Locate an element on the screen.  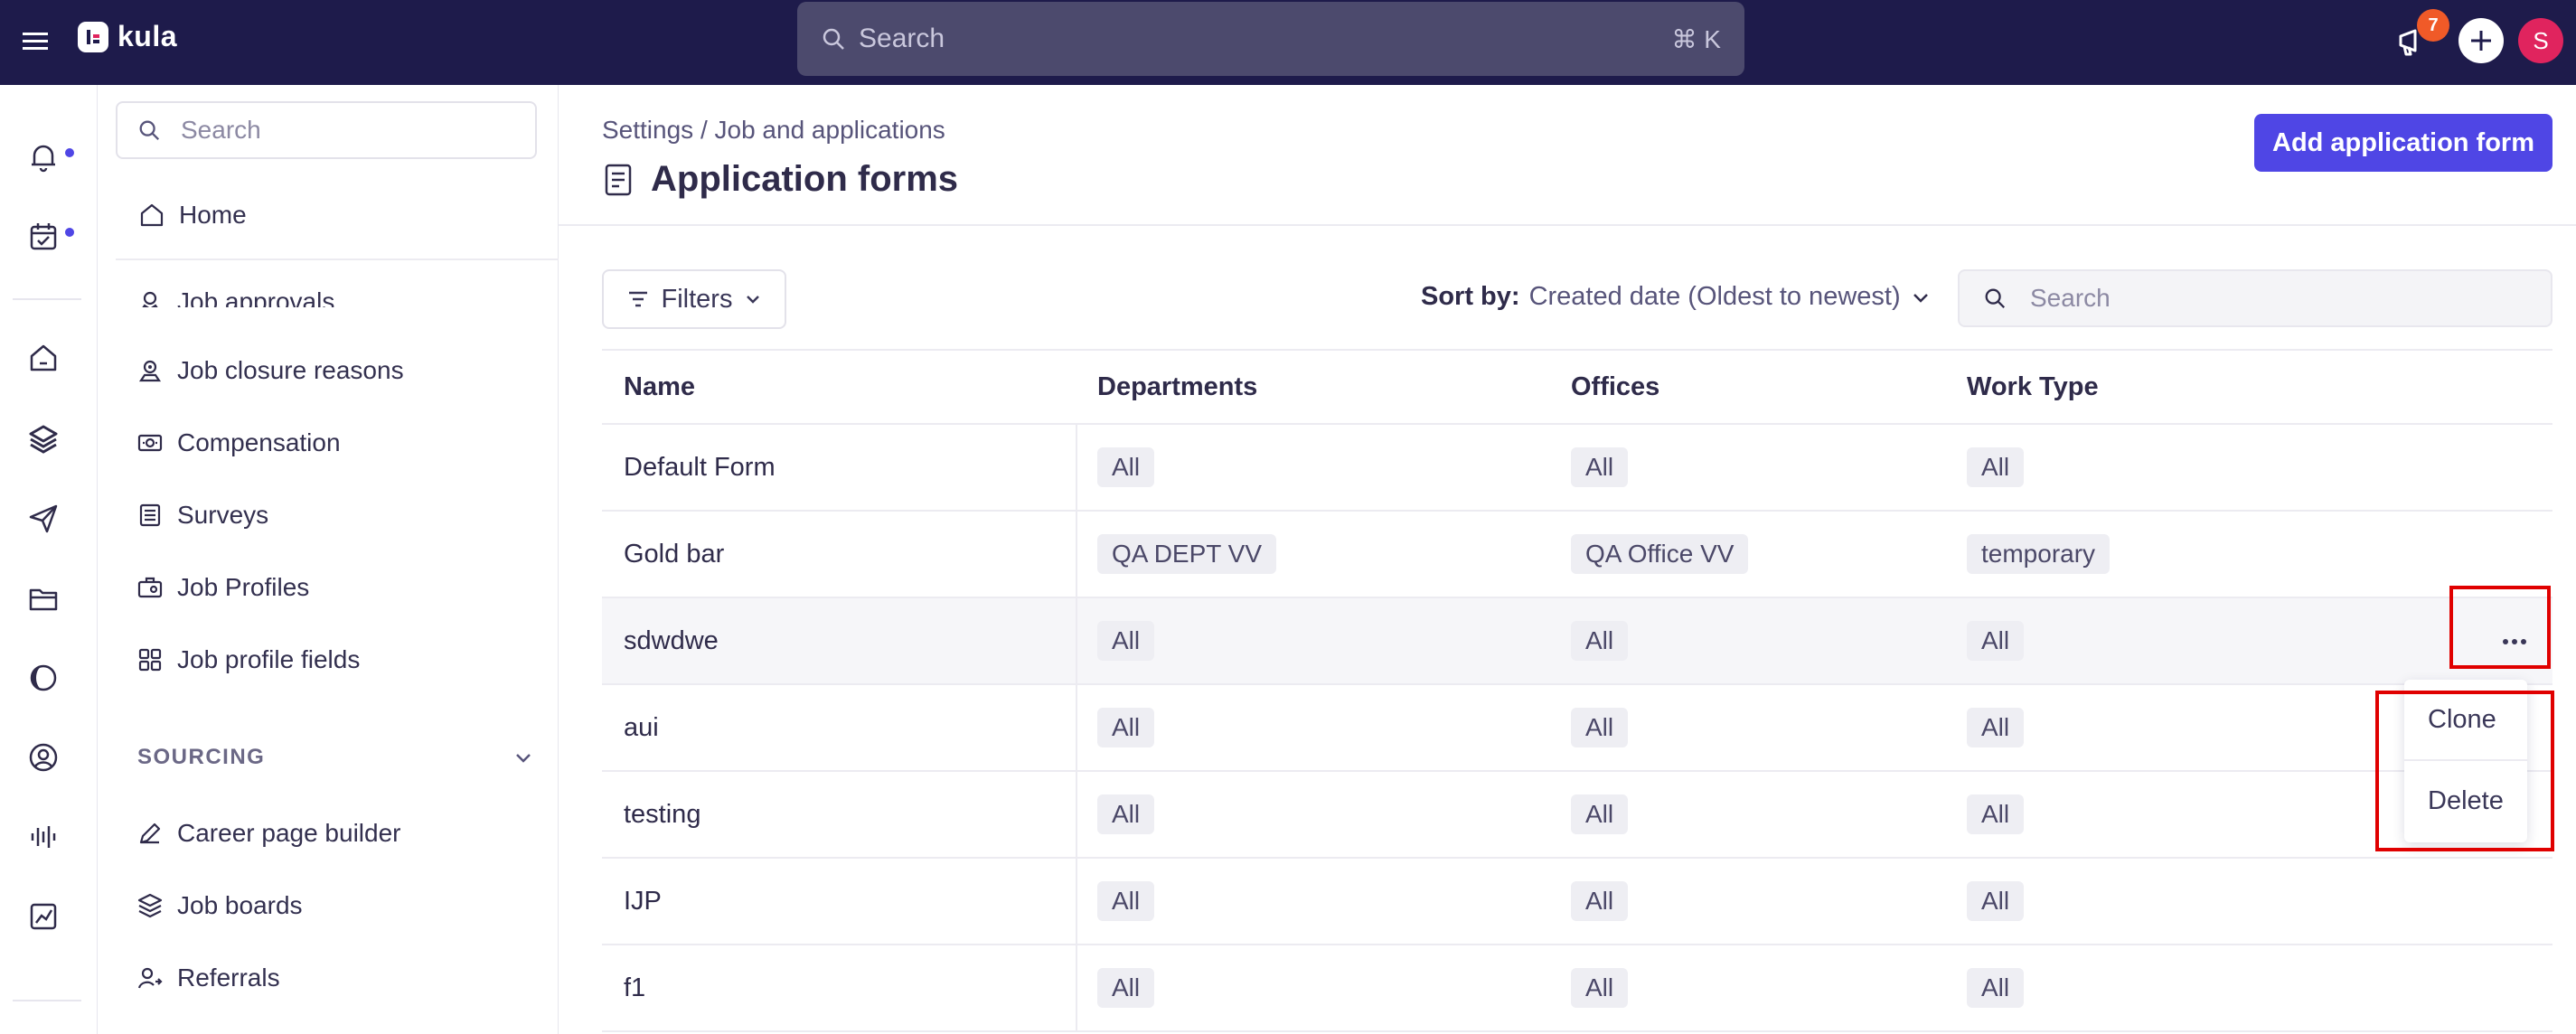
calendar-check-icon is located at coordinates (43, 237).